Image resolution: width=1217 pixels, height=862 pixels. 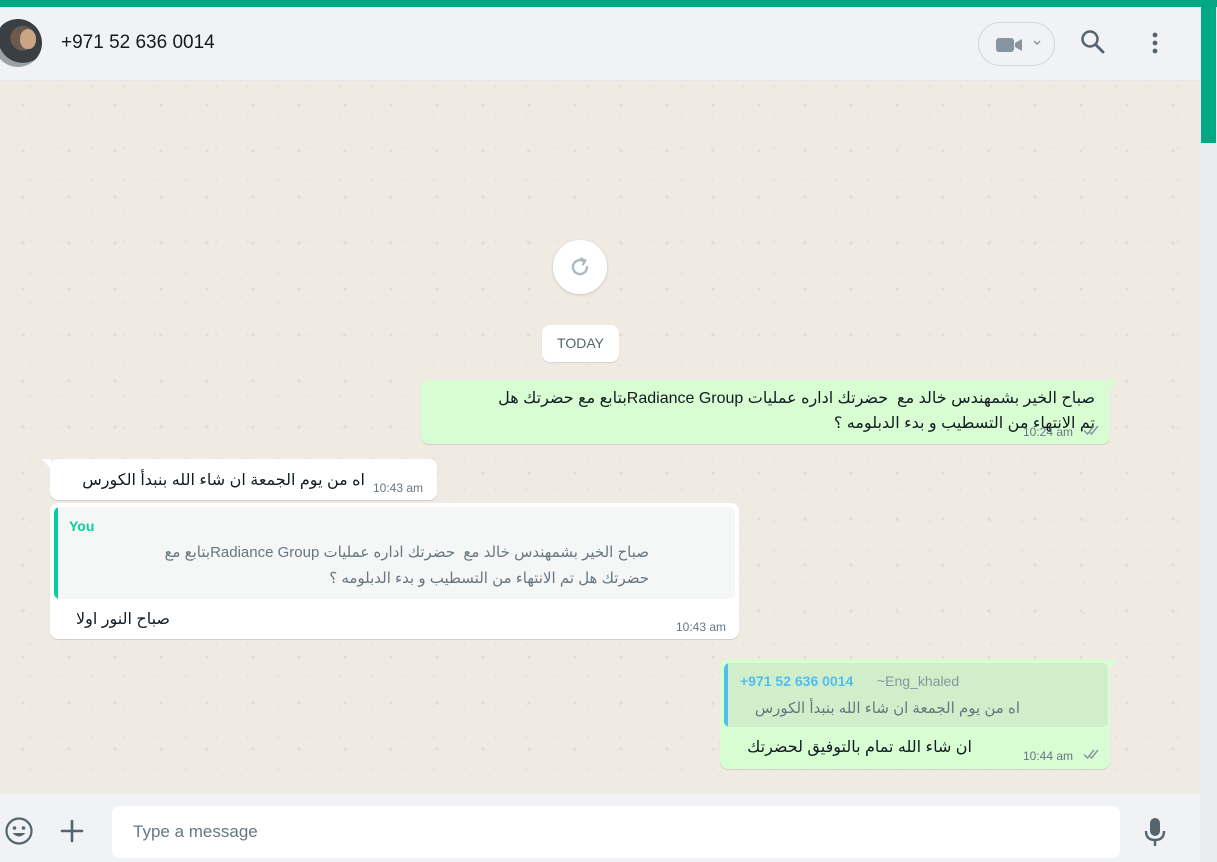 I want to click on search-icon, so click(x=1093, y=42).